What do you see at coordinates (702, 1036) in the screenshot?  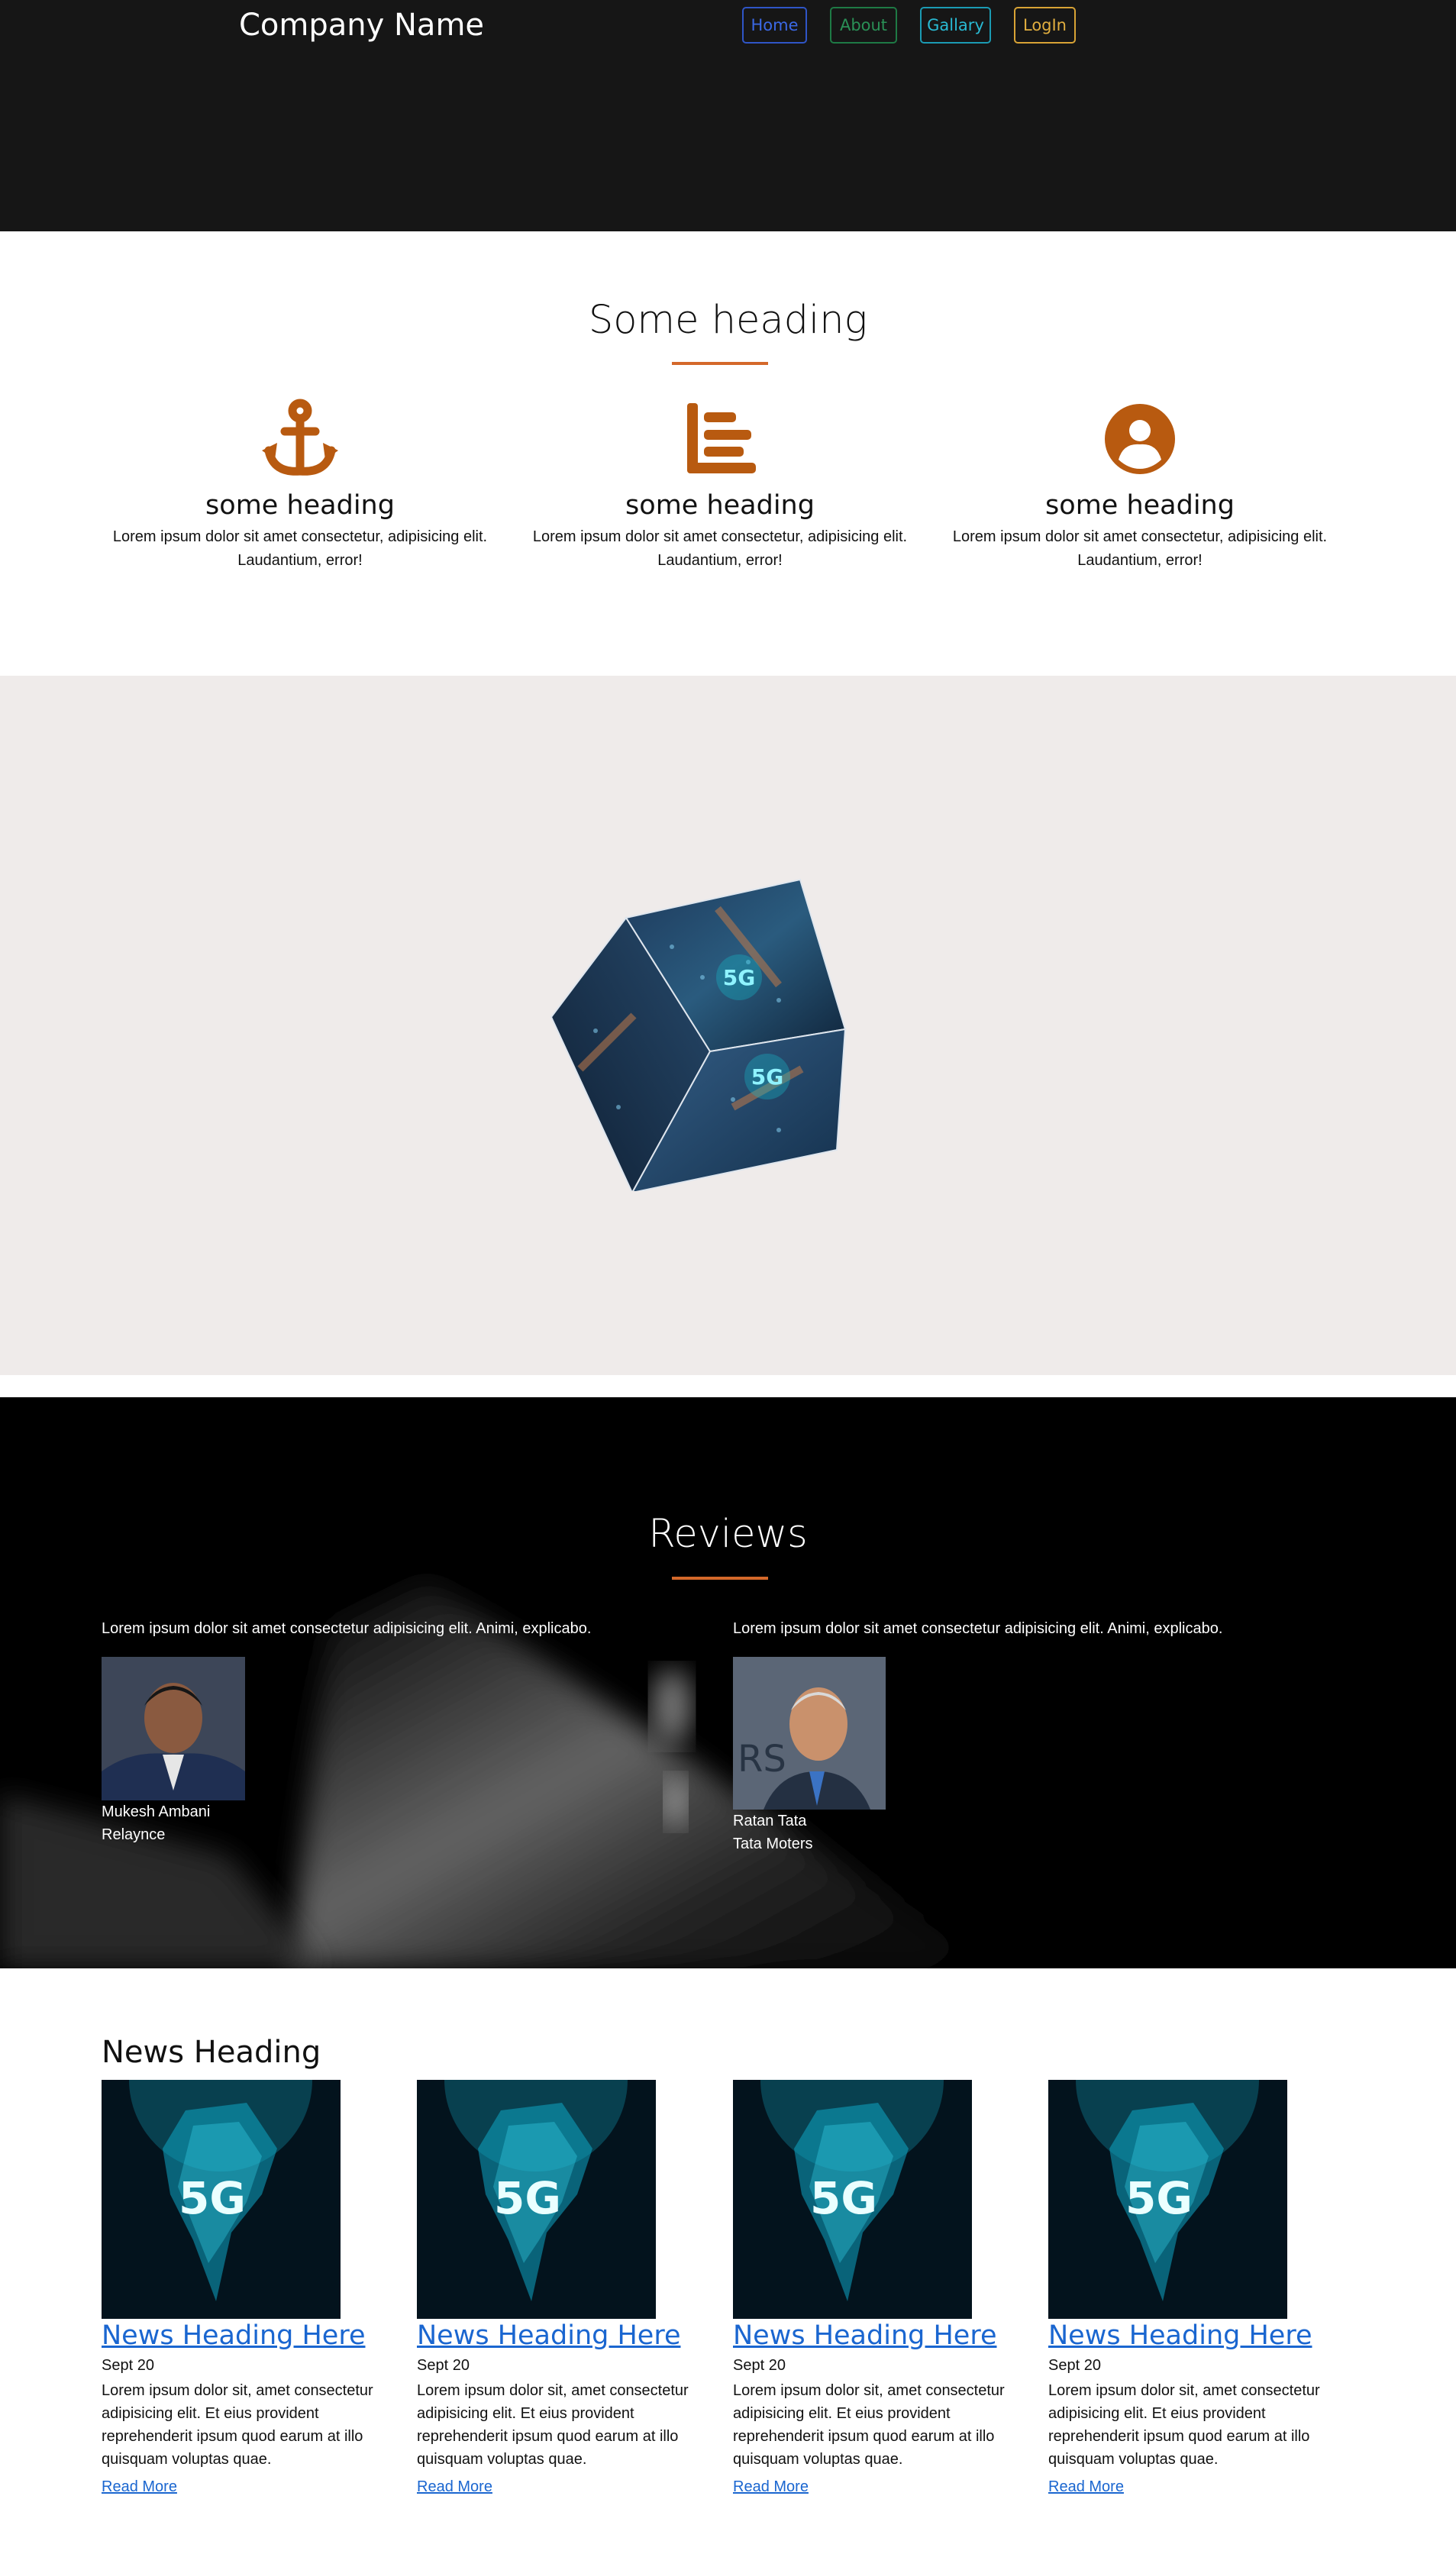 I see `rotating-5g-cube: 5G 5G` at bounding box center [702, 1036].